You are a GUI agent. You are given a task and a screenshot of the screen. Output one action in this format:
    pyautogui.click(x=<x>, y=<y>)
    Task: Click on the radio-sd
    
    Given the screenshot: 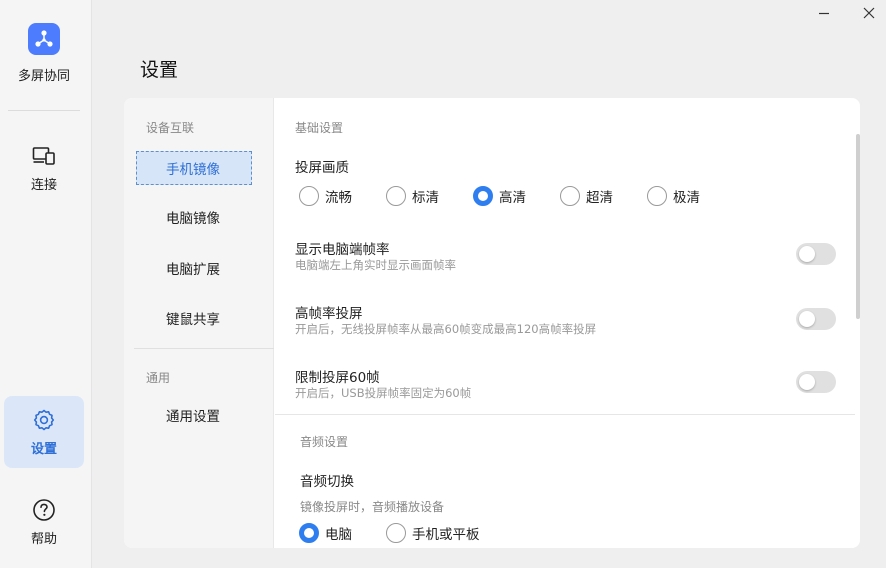 What is the action you would take?
    pyautogui.click(x=396, y=196)
    